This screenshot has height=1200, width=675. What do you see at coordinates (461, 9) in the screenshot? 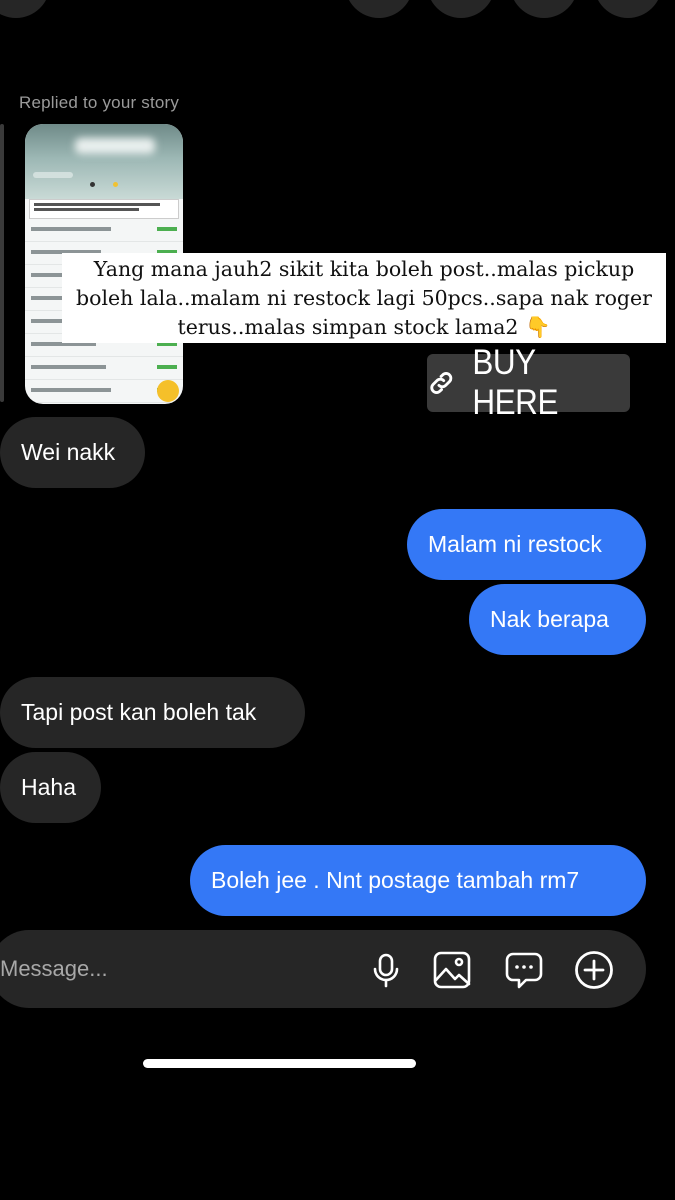
I see `header-video-button` at bounding box center [461, 9].